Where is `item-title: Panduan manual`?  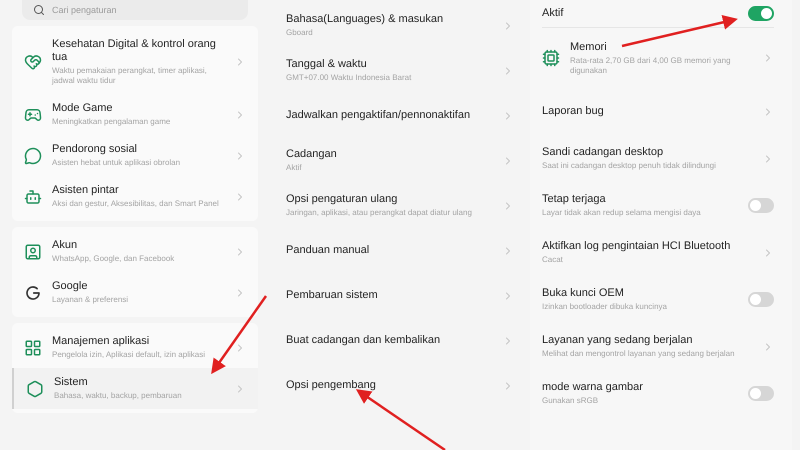 item-title: Panduan manual is located at coordinates (328, 250).